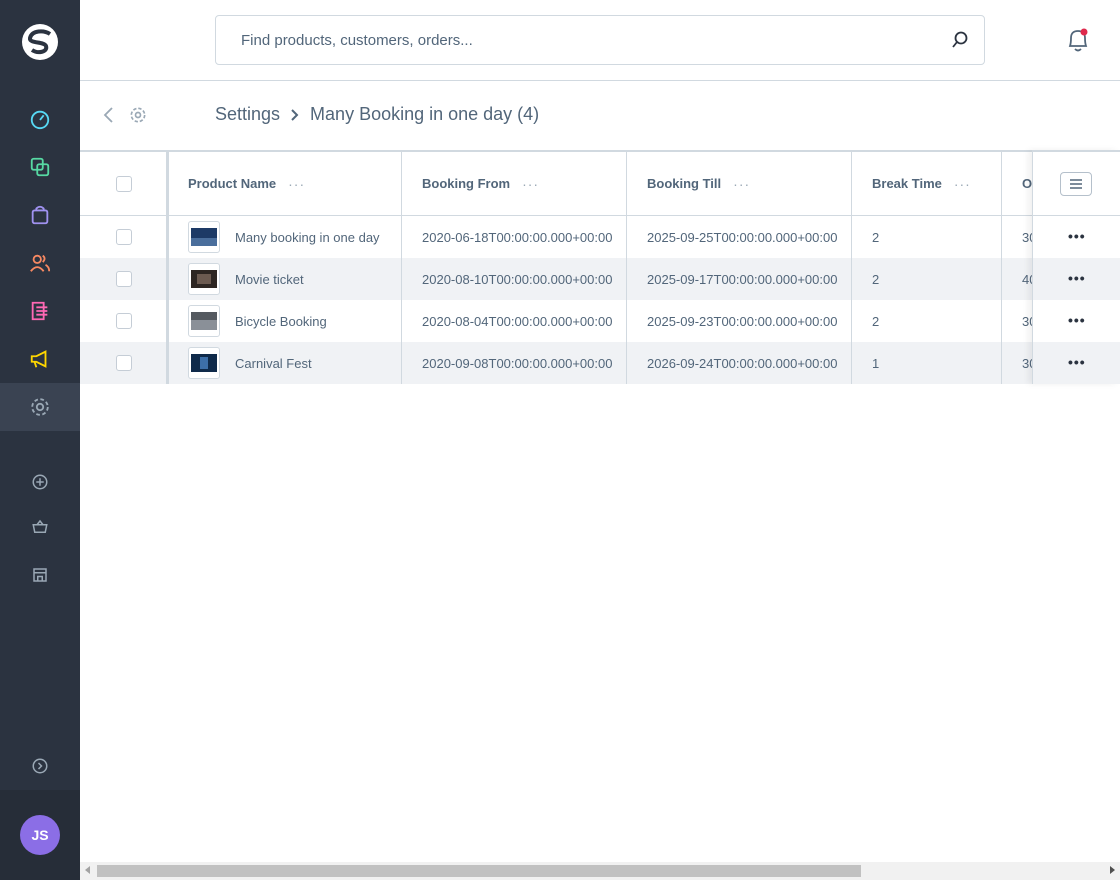 The width and height of the screenshot is (1120, 880). Describe the element at coordinates (273, 363) in the screenshot. I see `product-name: Carnival Fest` at that location.